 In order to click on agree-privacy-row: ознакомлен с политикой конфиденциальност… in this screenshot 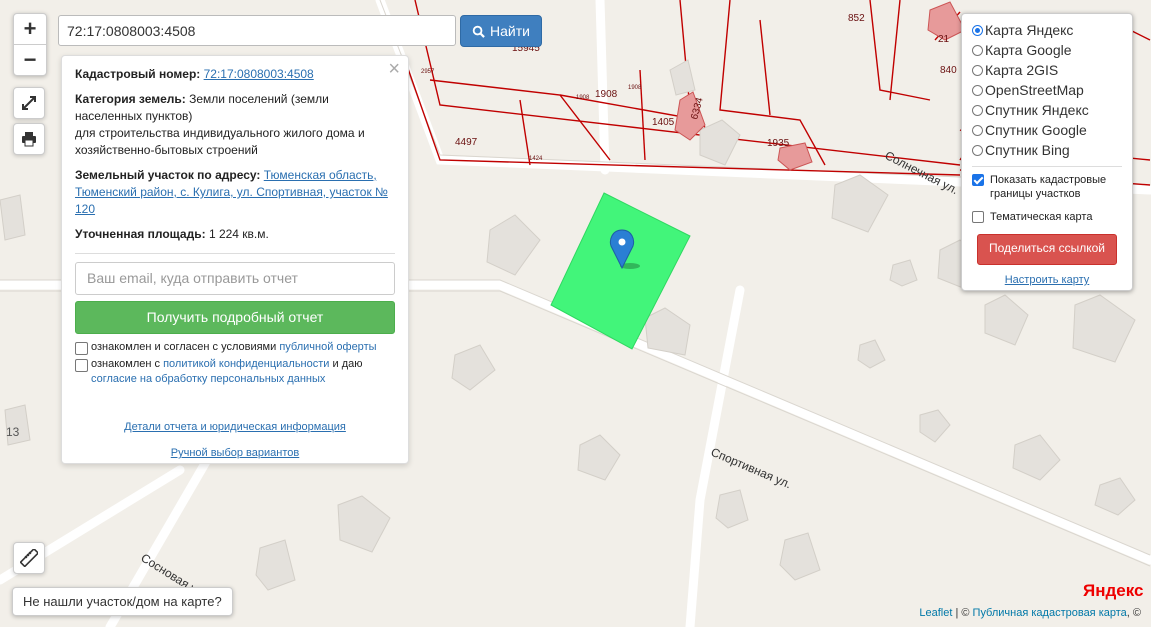, I will do `click(235, 372)`.